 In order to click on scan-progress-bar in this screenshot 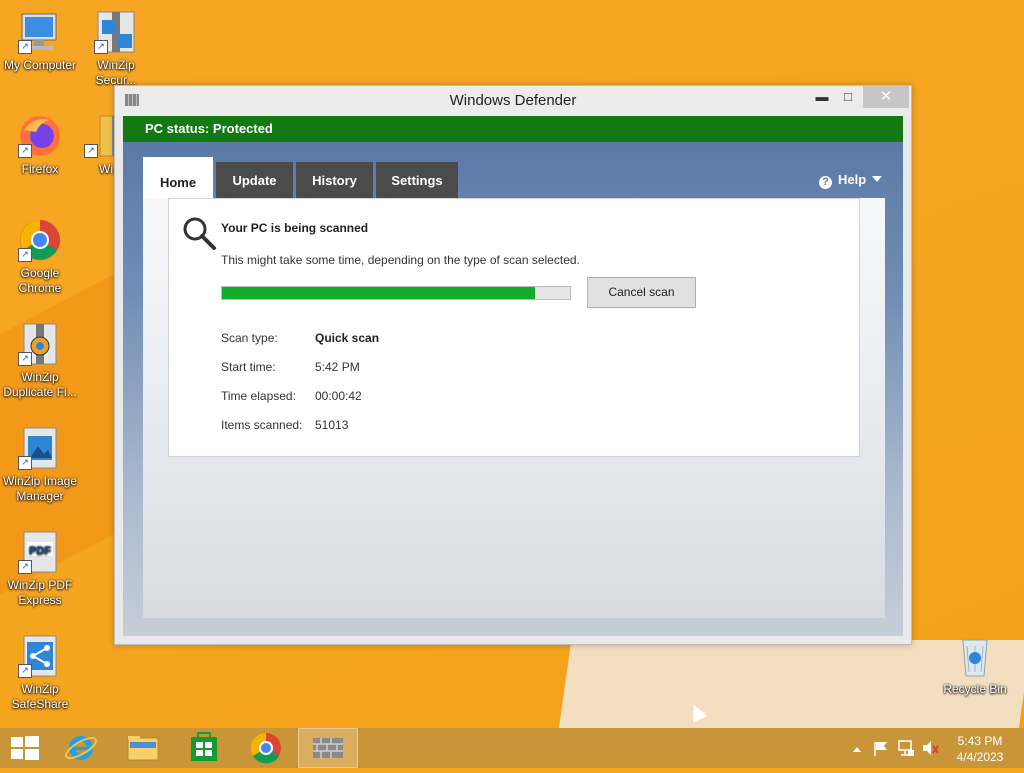, I will do `click(396, 293)`.